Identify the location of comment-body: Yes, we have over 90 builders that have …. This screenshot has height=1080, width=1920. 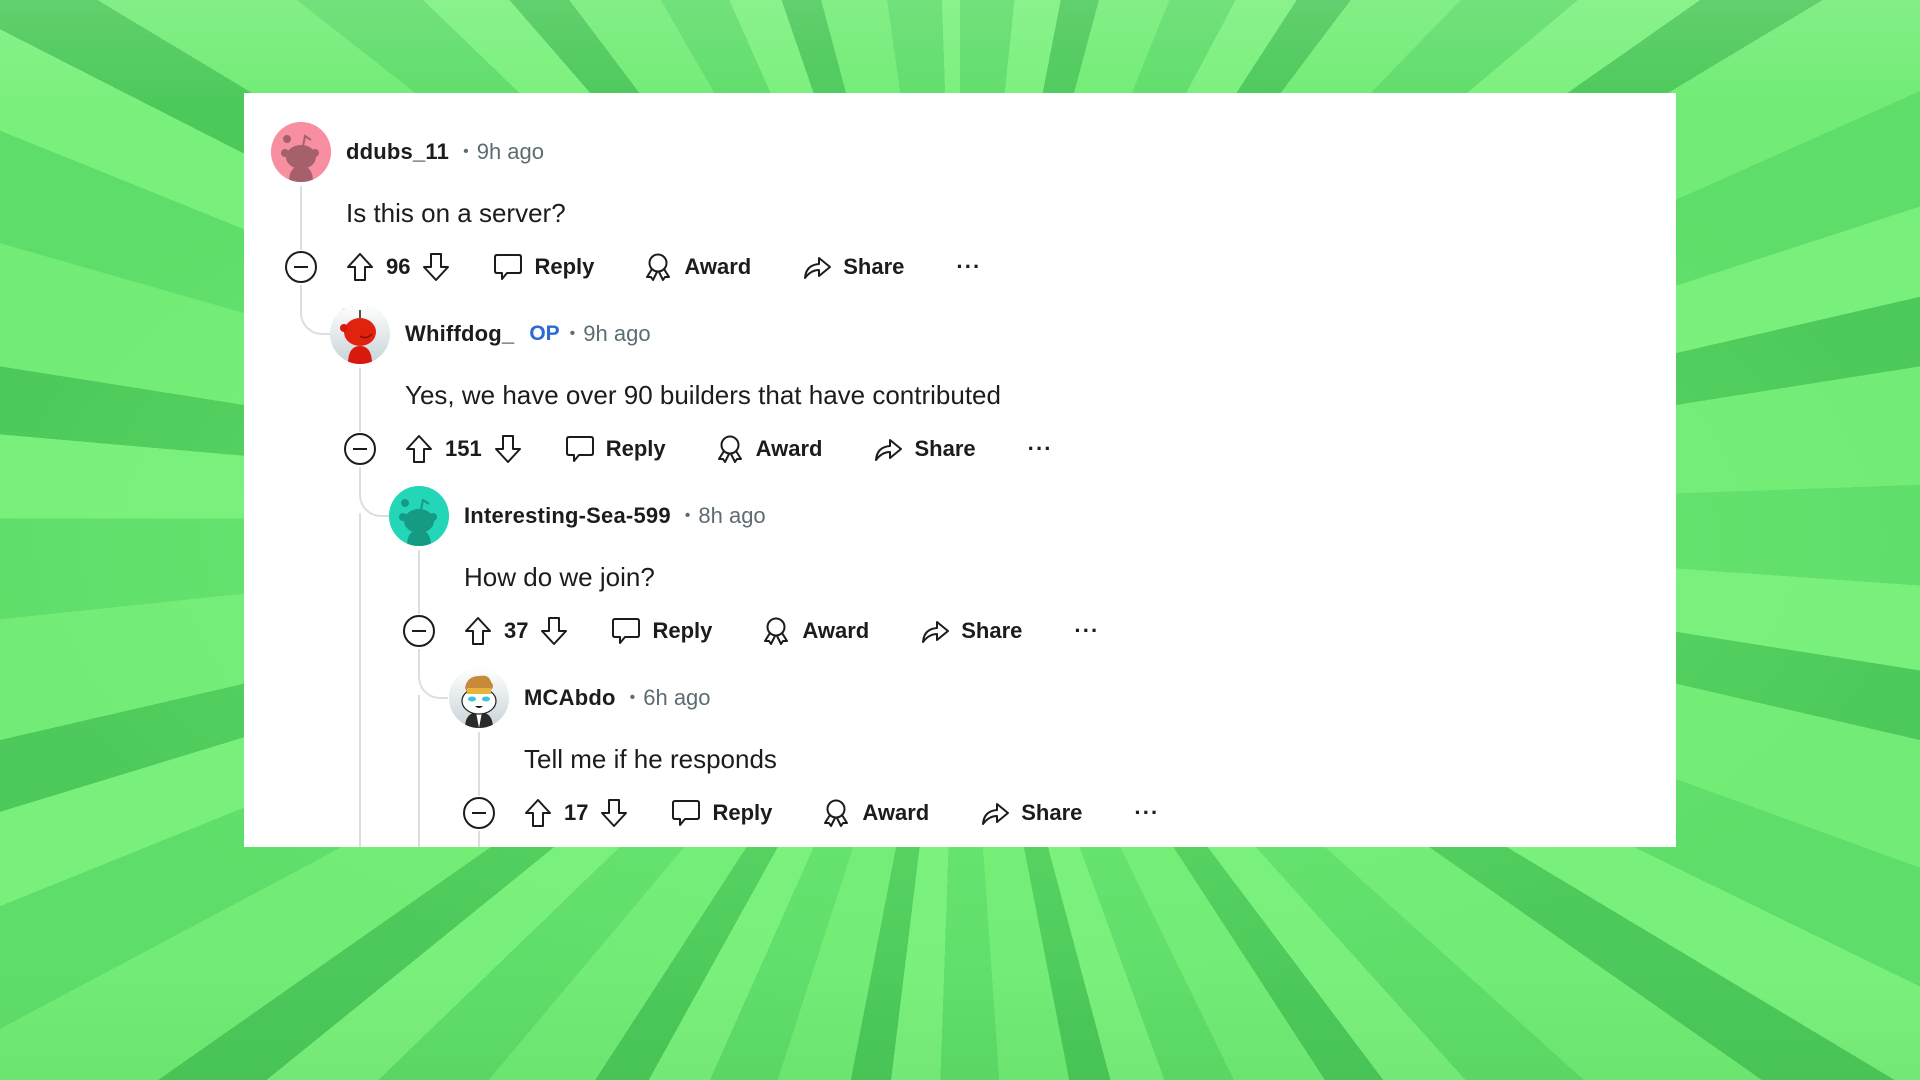
(703, 395).